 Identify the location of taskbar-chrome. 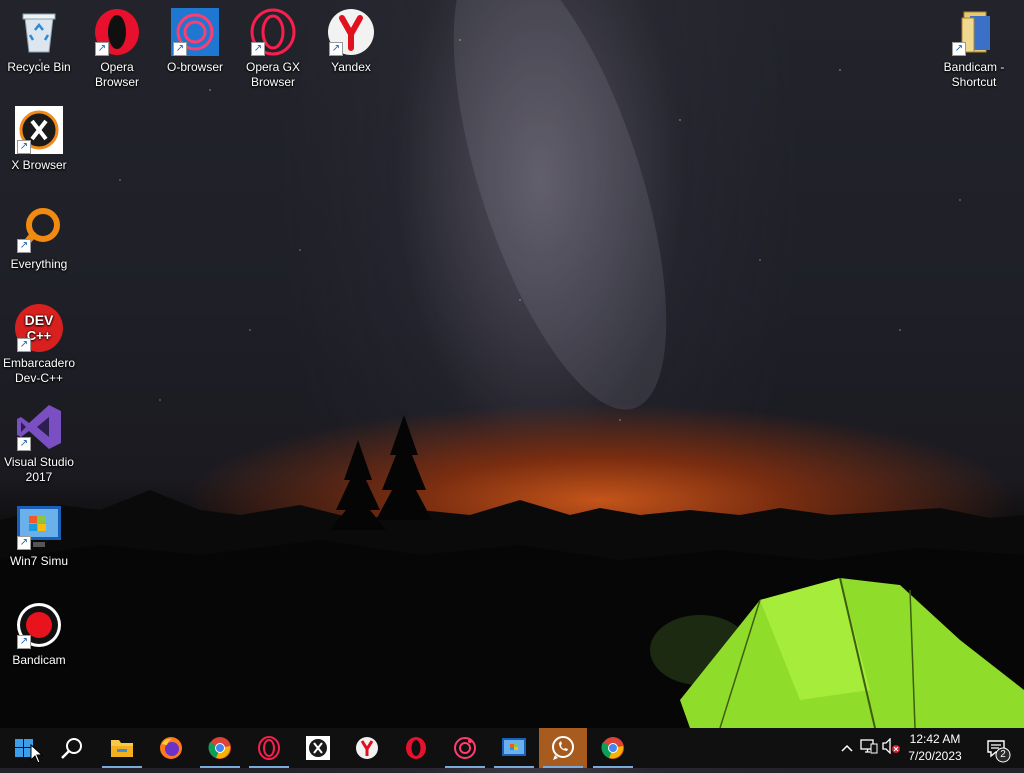
(220, 748).